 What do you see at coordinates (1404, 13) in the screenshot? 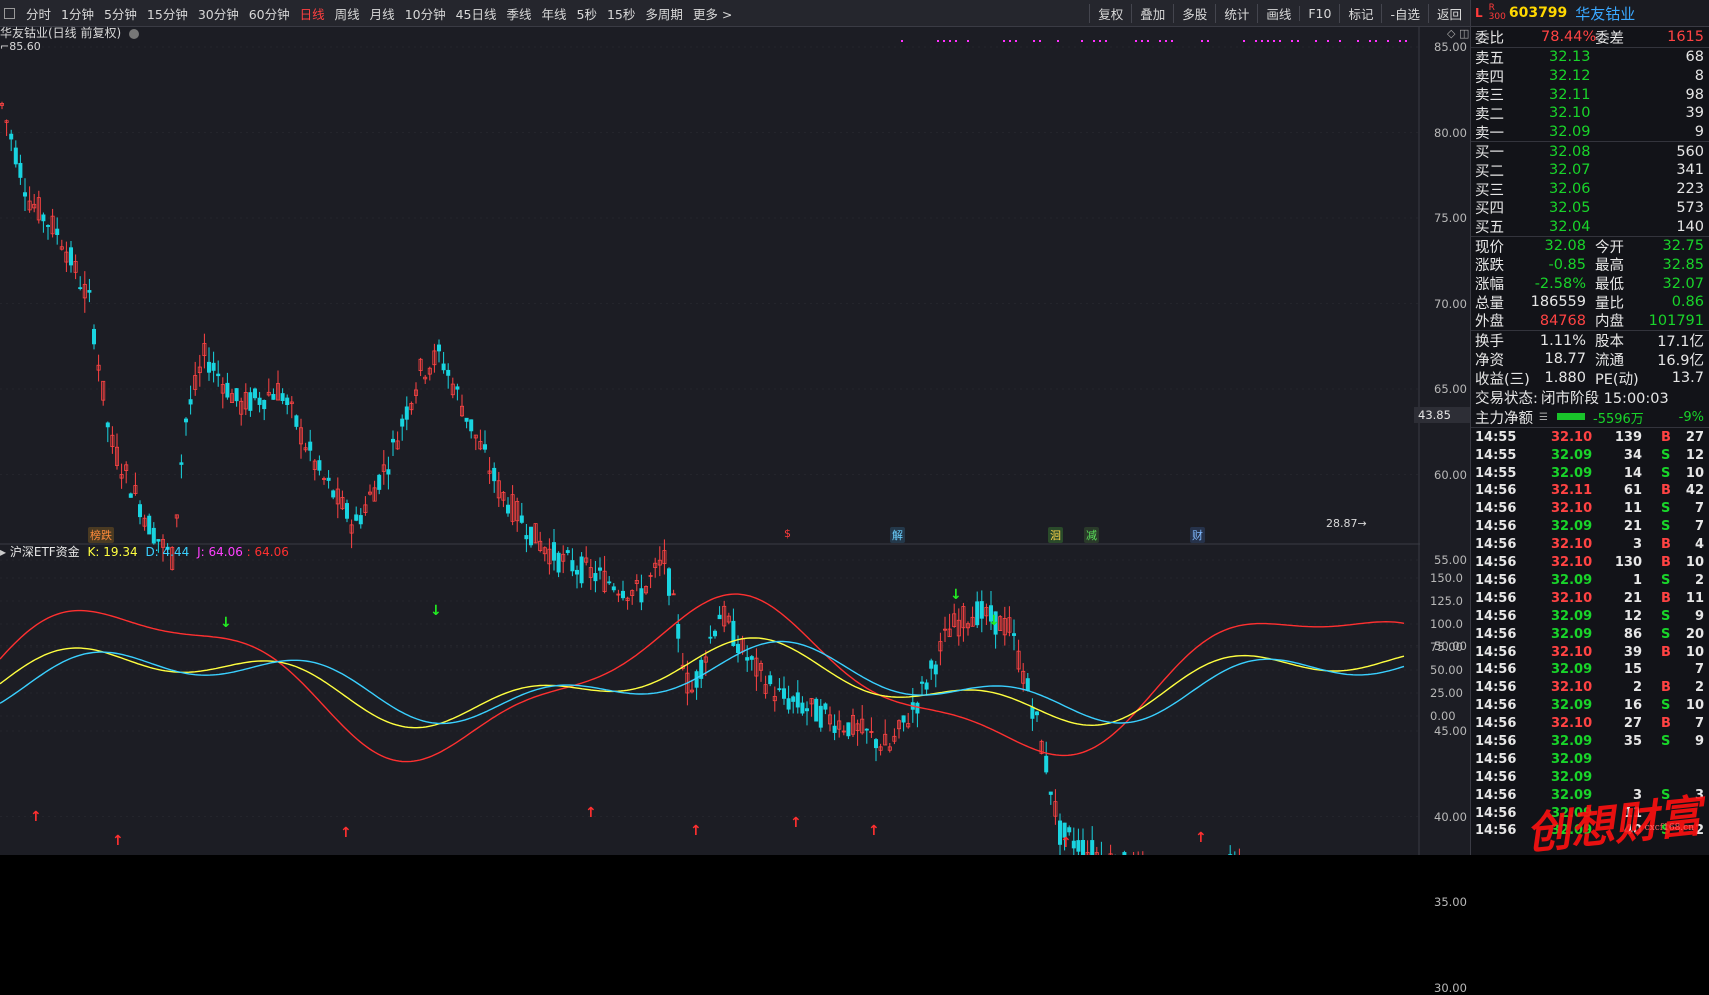
I see `tool-button: -自选` at bounding box center [1404, 13].